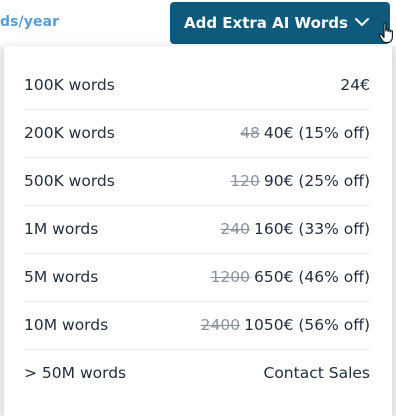 This screenshot has width=396, height=416. What do you see at coordinates (316, 133) in the screenshot?
I see `option-price-value: 40€ (15% off)` at bounding box center [316, 133].